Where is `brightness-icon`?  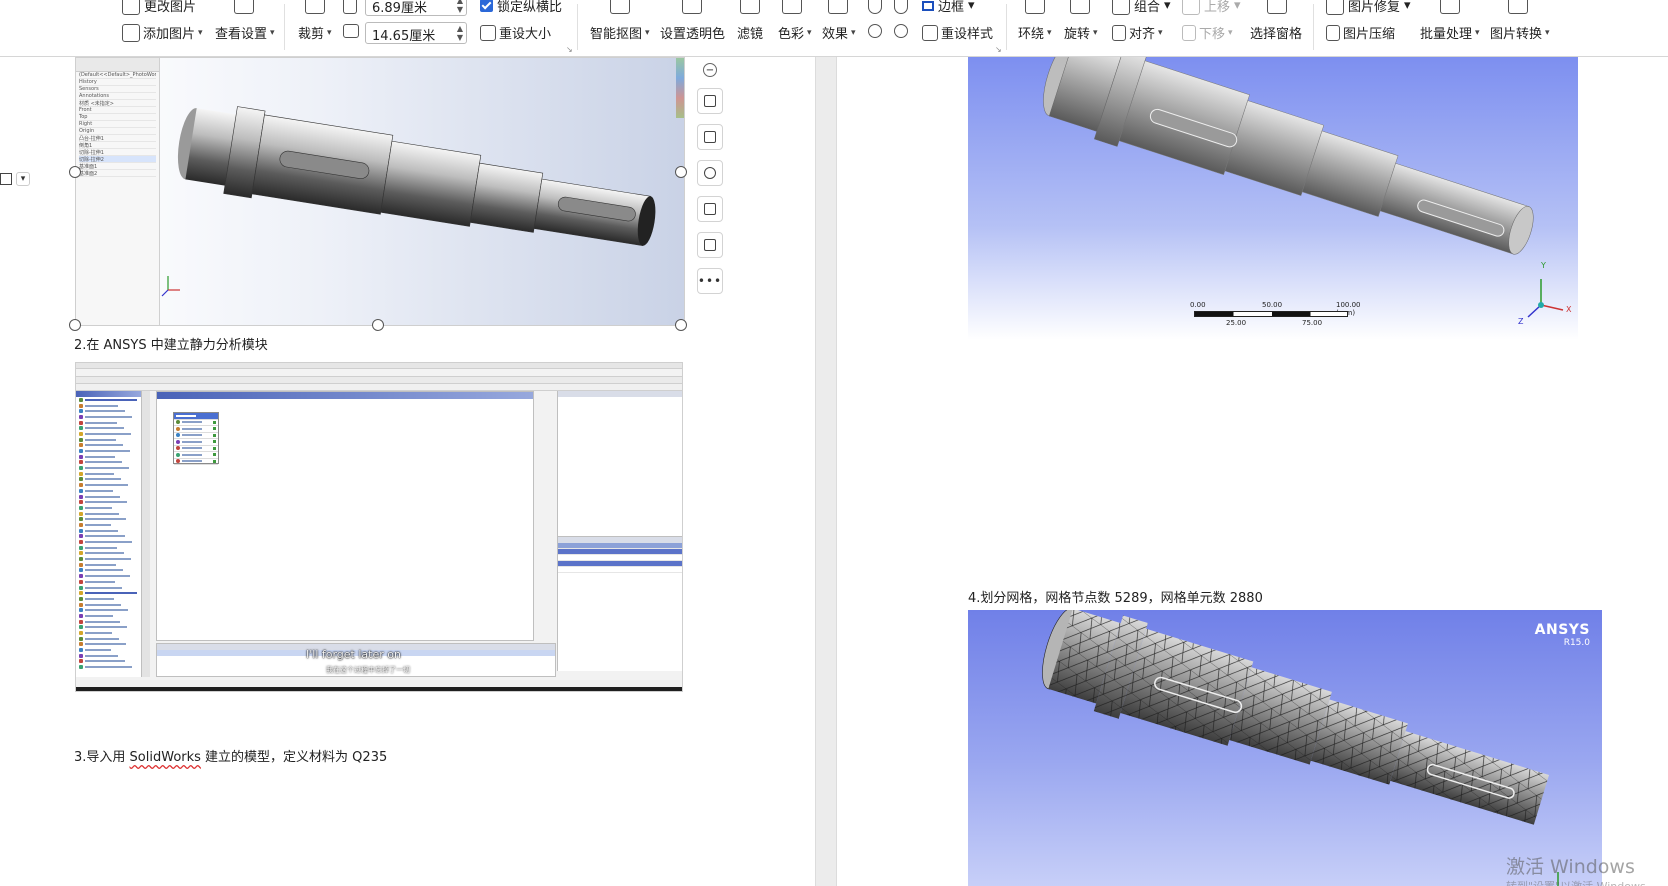 brightness-icon is located at coordinates (875, 7).